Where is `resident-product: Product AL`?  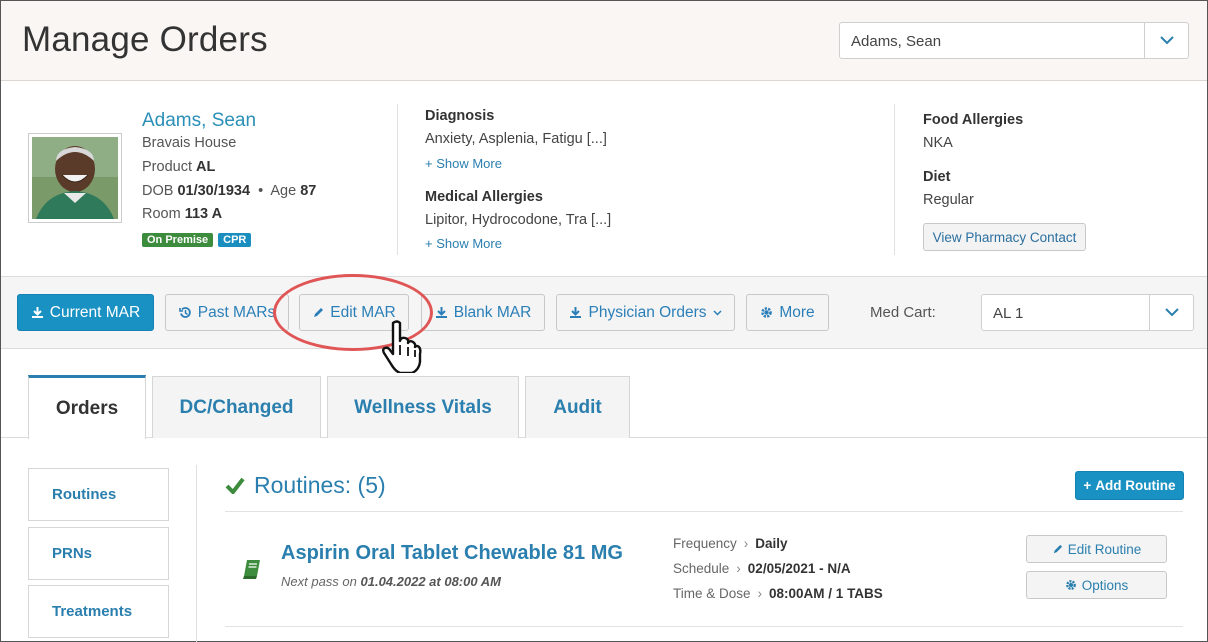
resident-product: Product AL is located at coordinates (178, 167).